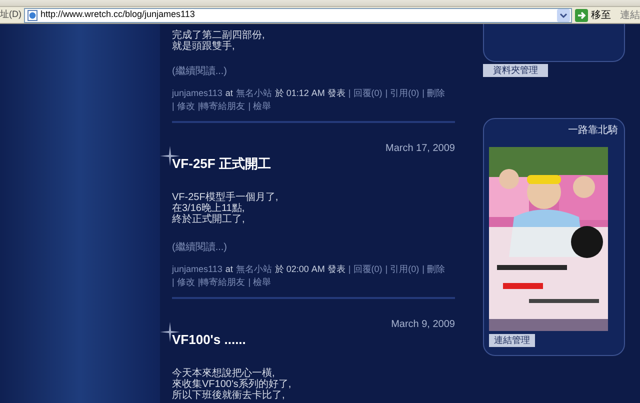 The image size is (640, 403). I want to click on post-text: 就是頭跟雙手,, so click(204, 46).